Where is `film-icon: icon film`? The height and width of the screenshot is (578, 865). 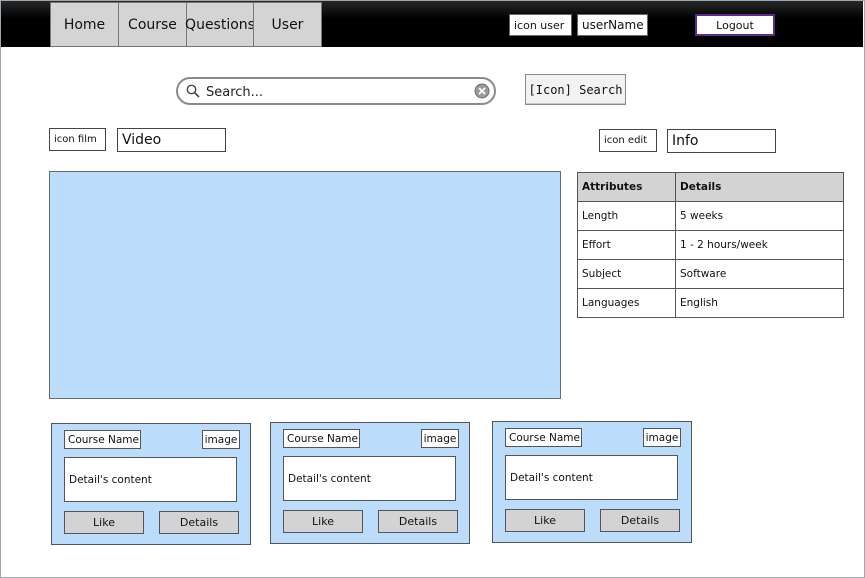 film-icon: icon film is located at coordinates (77, 139).